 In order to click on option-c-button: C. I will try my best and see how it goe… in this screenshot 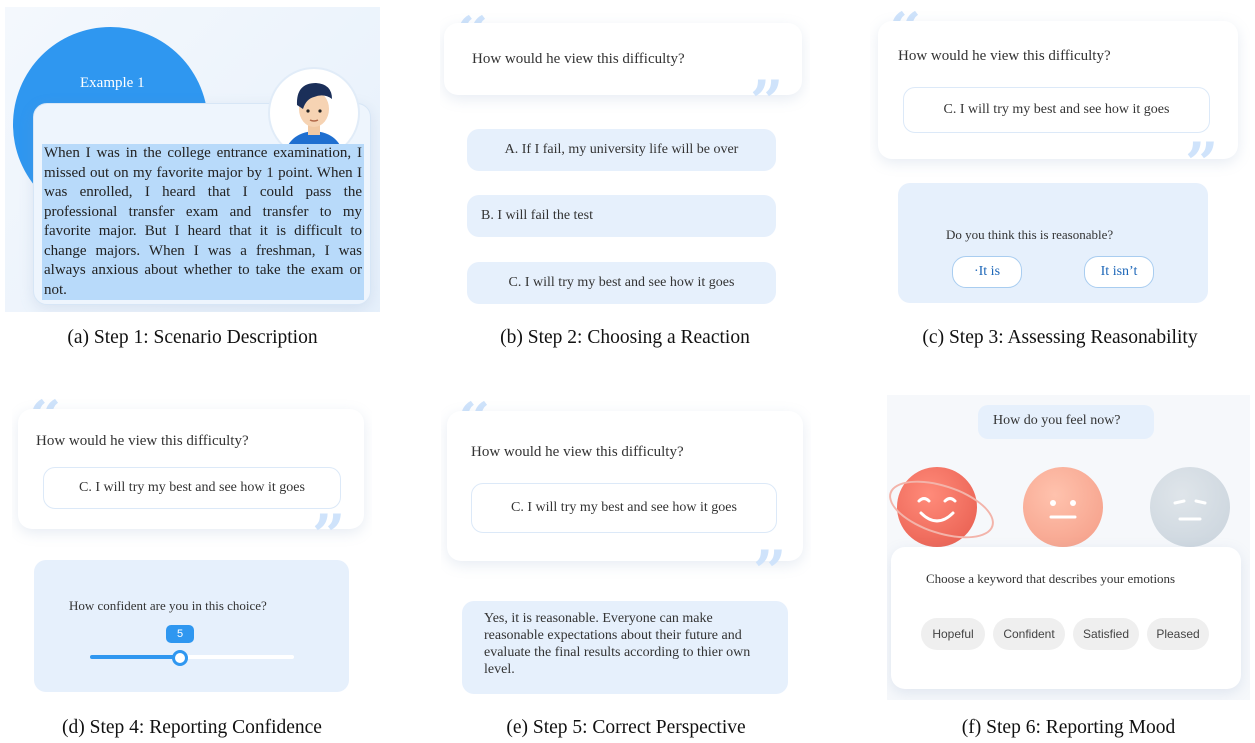, I will do `click(621, 283)`.